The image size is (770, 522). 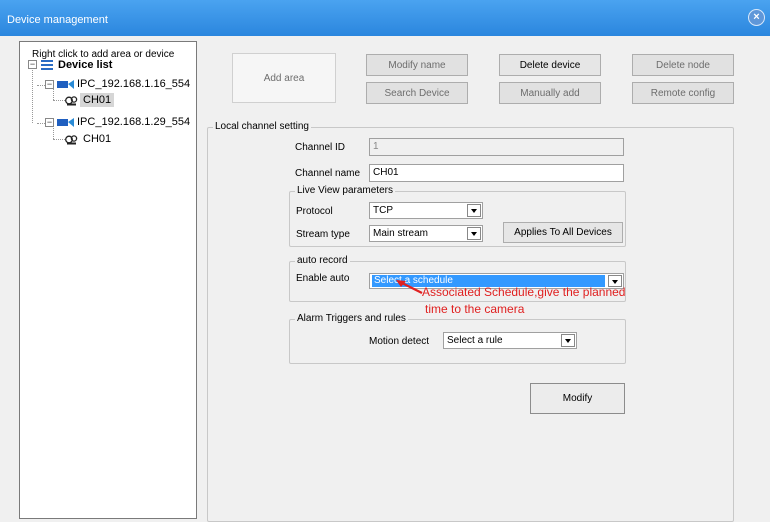 I want to click on window-title: Device management, so click(x=57, y=20).